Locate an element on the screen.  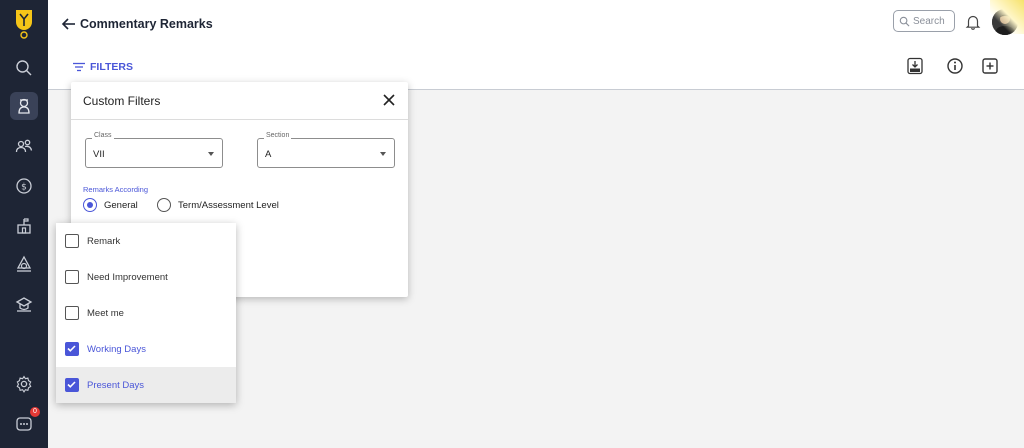
settings-icon is located at coordinates (24, 384).